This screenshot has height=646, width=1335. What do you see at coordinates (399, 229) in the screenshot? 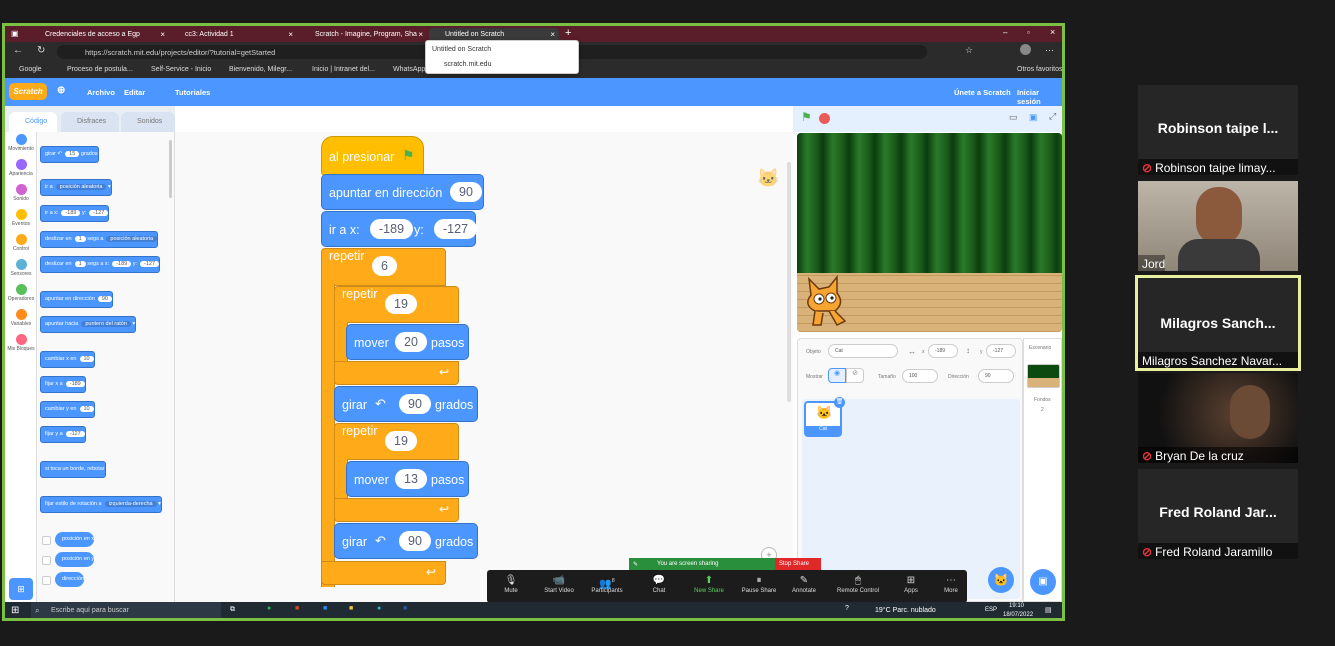
I see `goto-xy-block: ir a x: -189 y: -127` at bounding box center [399, 229].